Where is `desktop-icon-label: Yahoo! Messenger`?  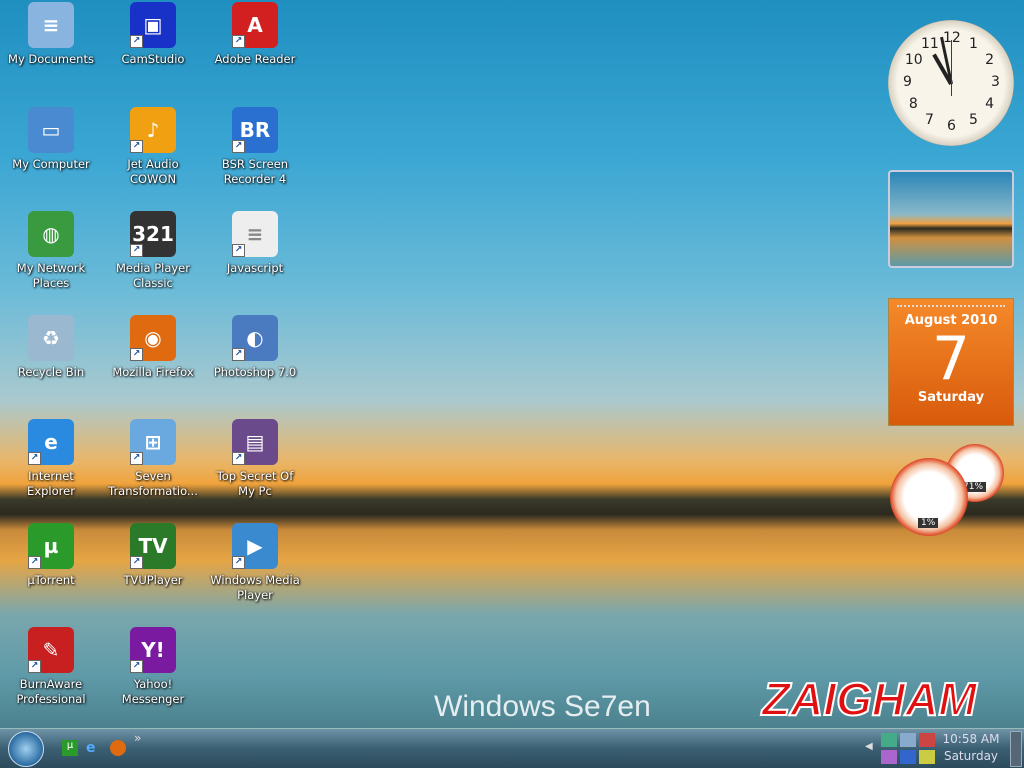
desktop-icon-label: Yahoo! Messenger is located at coordinates (153, 691).